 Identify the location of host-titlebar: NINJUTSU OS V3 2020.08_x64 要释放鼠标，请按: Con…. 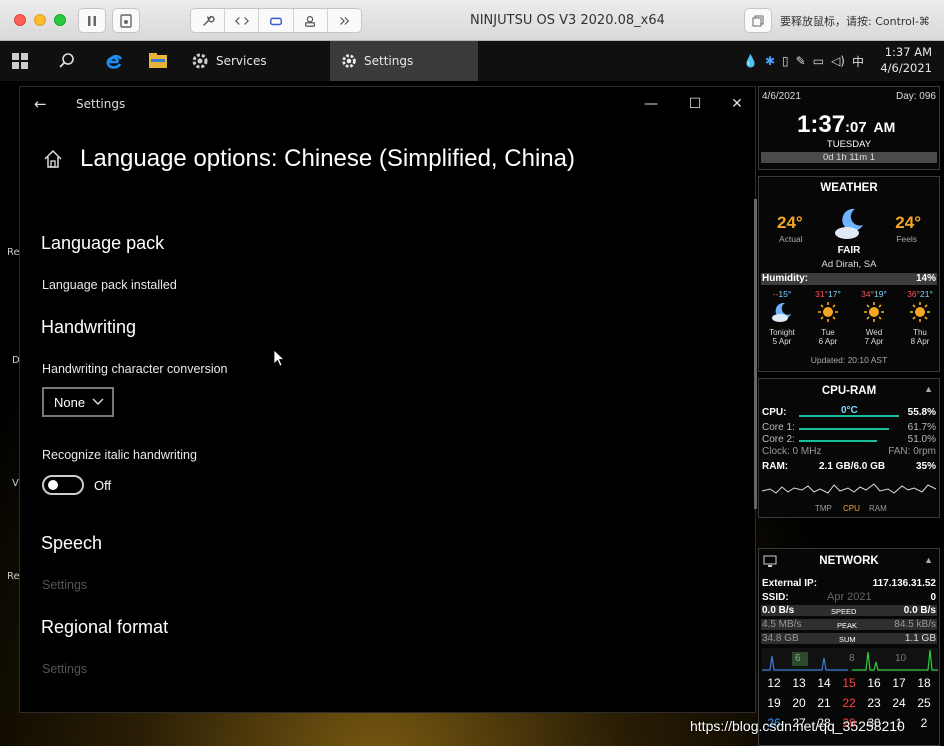
(472, 20).